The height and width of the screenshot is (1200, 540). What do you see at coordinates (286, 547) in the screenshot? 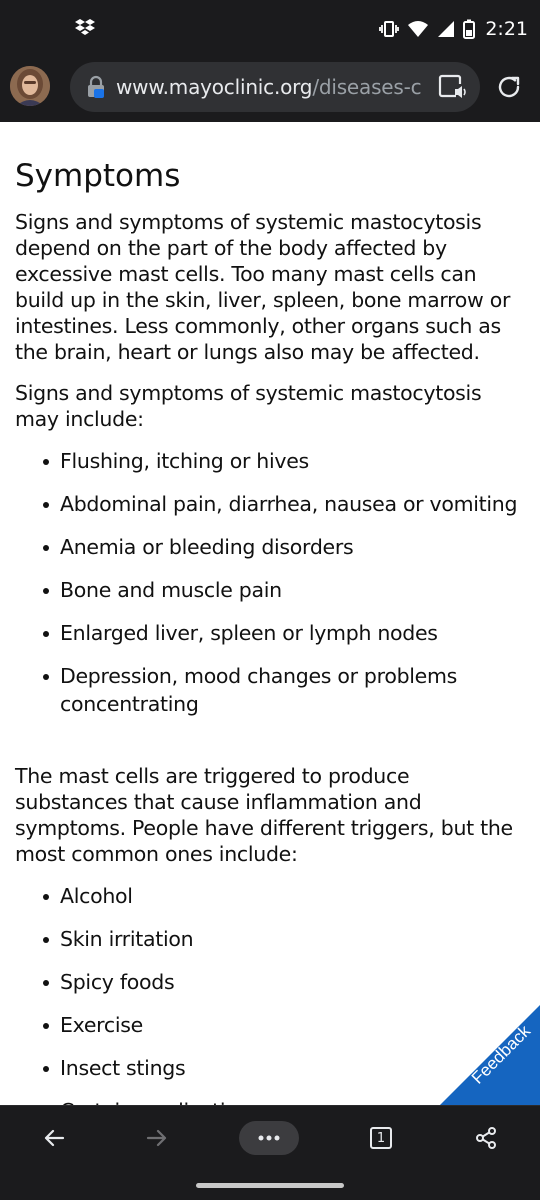
I see `list-item: Anemia or bleeding disorders` at bounding box center [286, 547].